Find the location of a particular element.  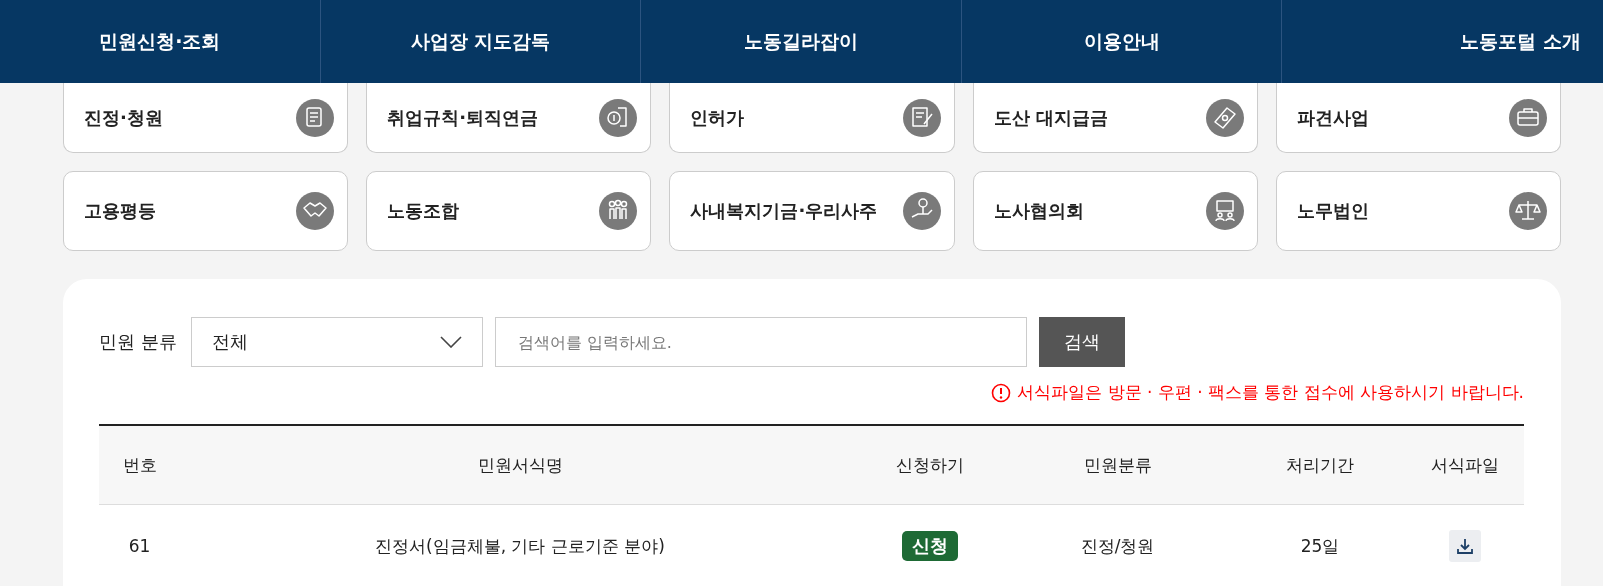

category-card: 노무법인 is located at coordinates (1418, 211).